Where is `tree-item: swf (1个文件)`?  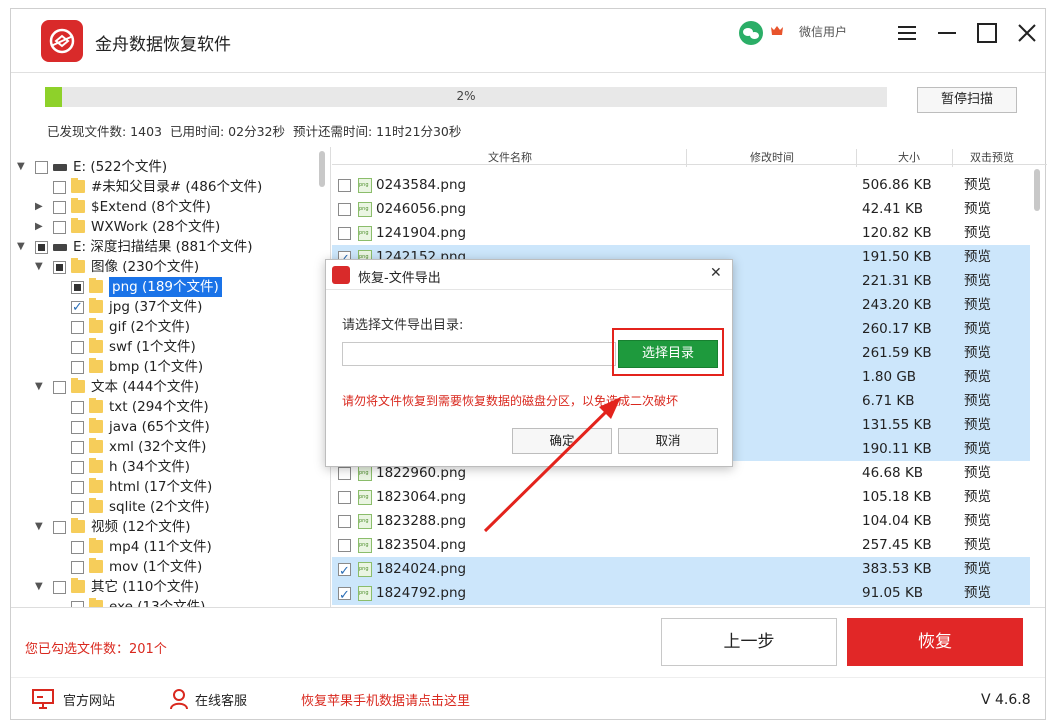 tree-item: swf (1个文件) is located at coordinates (161, 347).